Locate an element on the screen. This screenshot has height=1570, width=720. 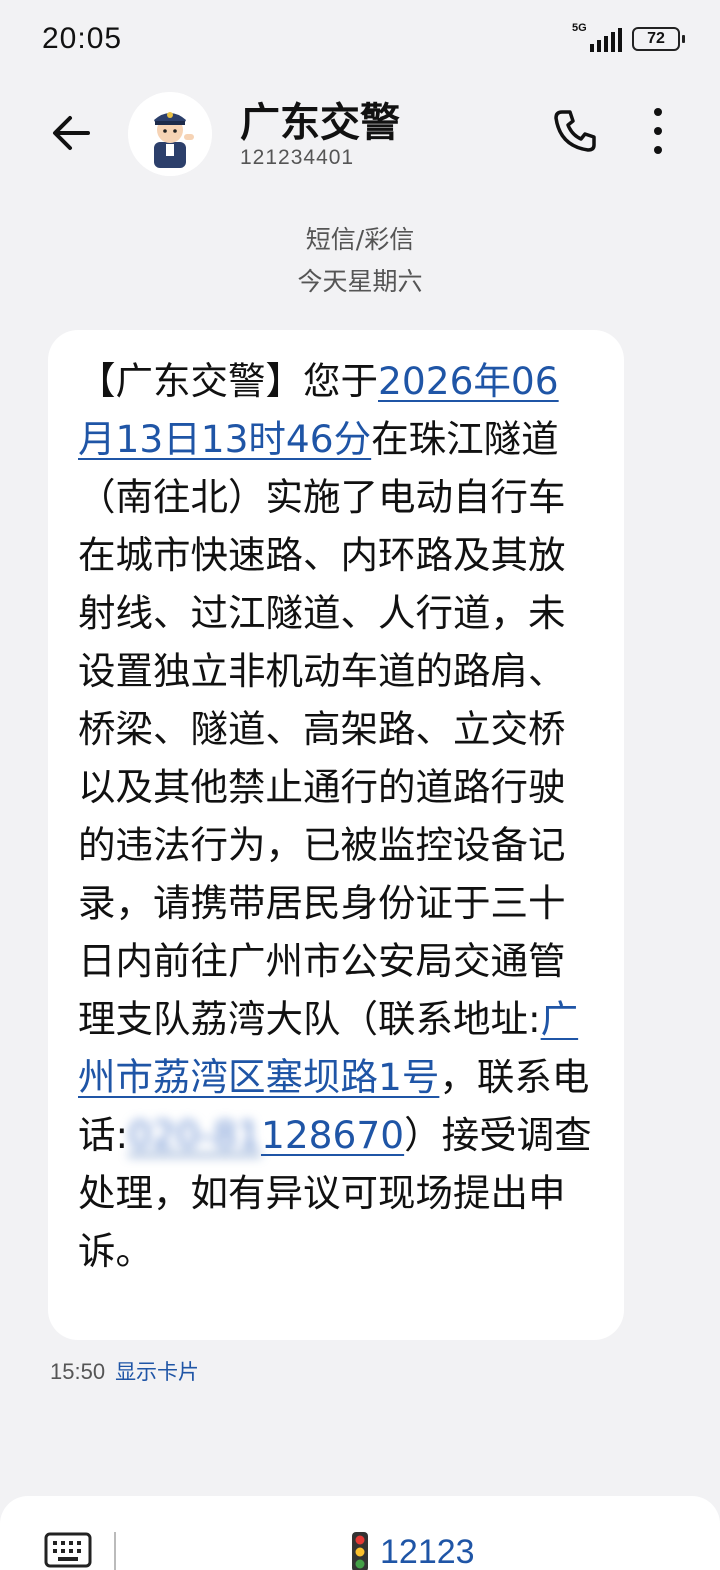
battery-level: 72 is located at coordinates (656, 38).